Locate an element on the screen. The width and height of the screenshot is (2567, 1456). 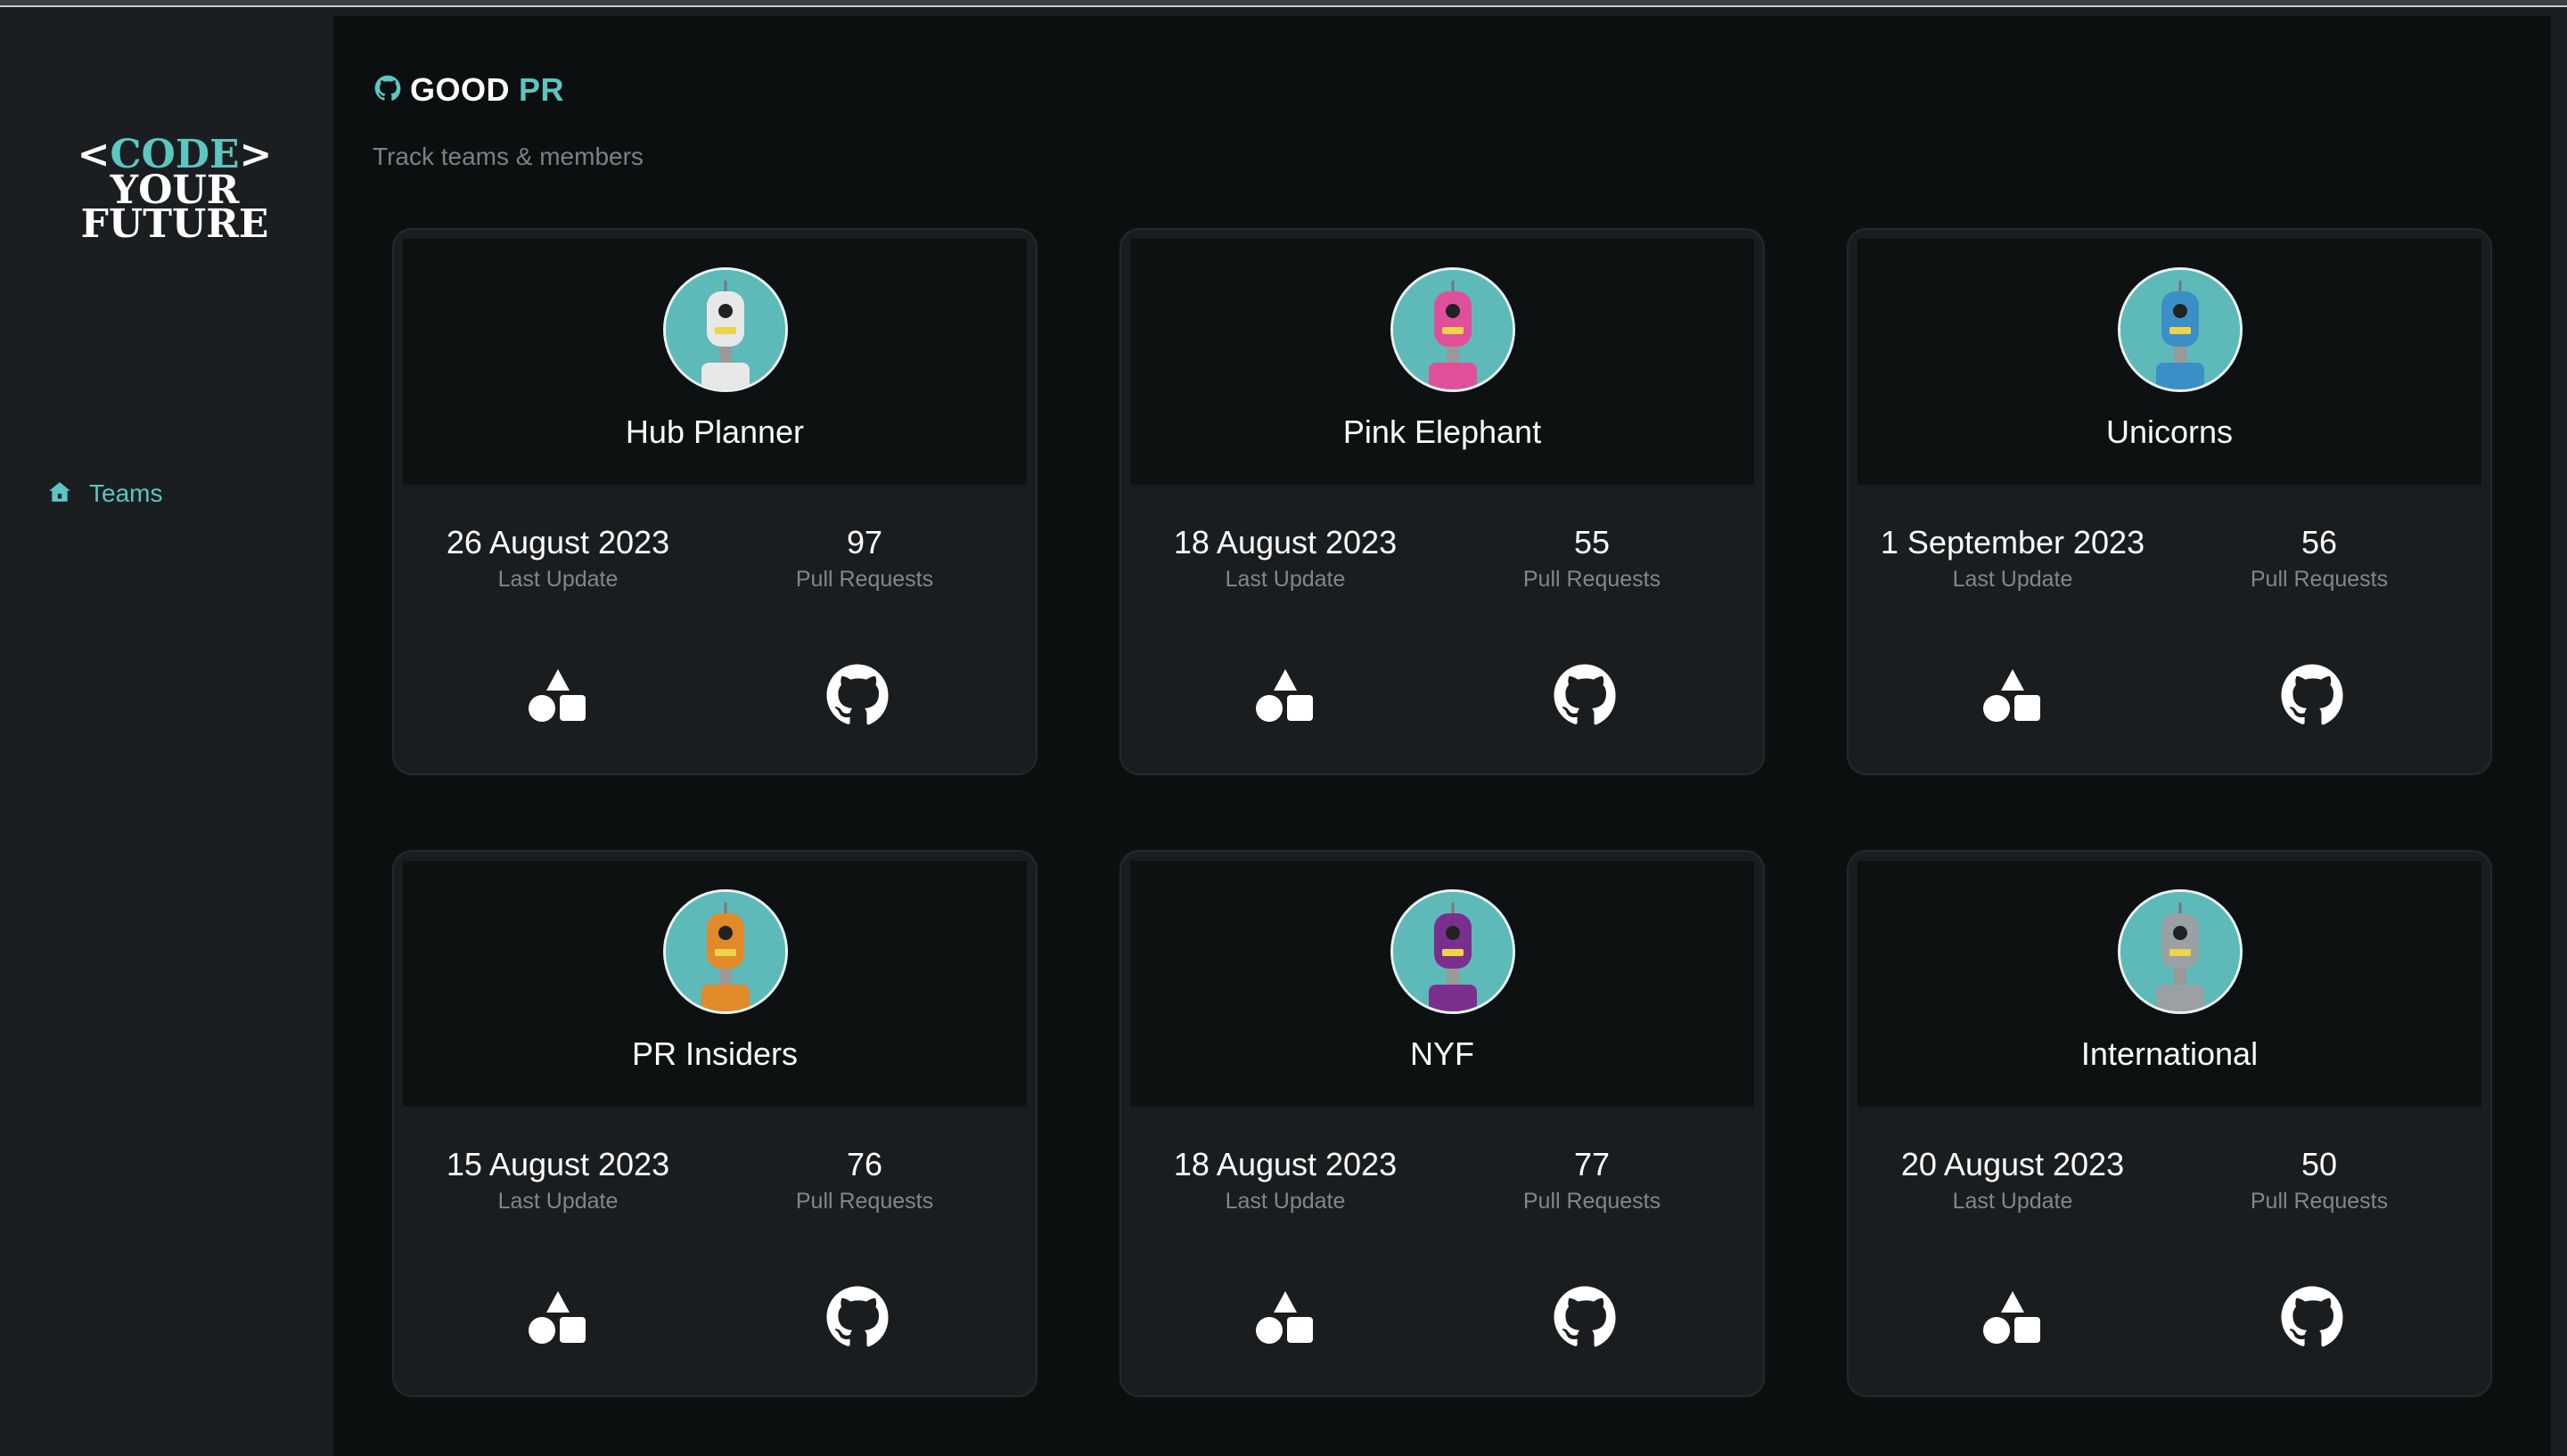
team-name: Hub Planner is located at coordinates (715, 432).